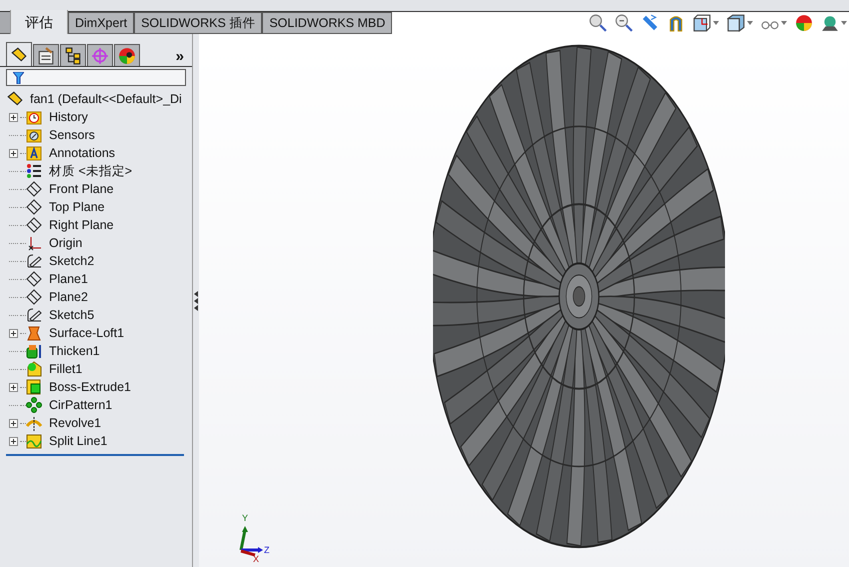 The image size is (849, 567). What do you see at coordinates (34, 387) in the screenshot?
I see `extrude-icon` at bounding box center [34, 387].